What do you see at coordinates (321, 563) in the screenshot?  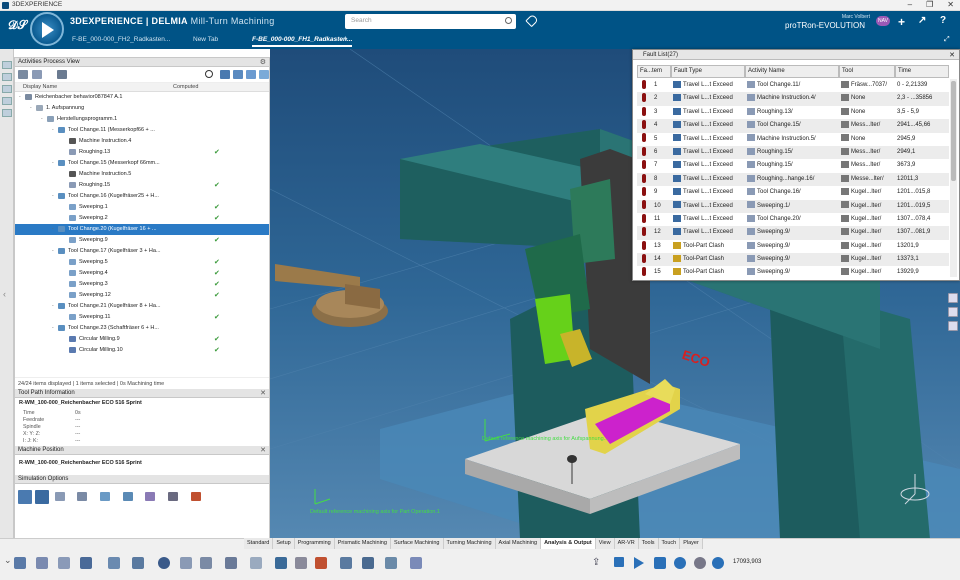 I see `material-icon` at bounding box center [321, 563].